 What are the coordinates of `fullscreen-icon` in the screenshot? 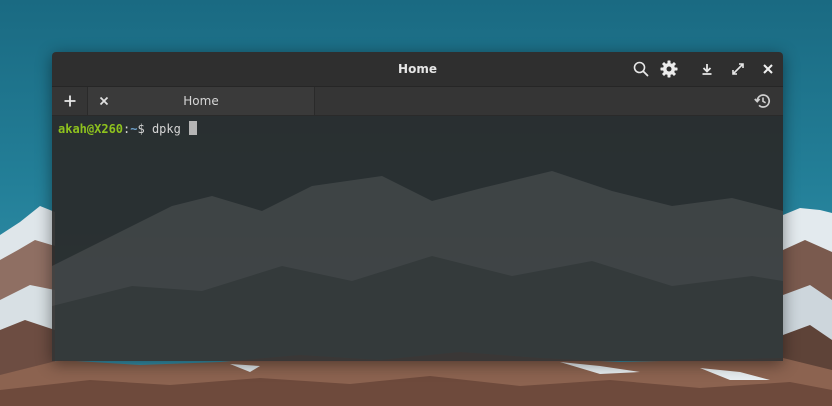 It's located at (738, 69).